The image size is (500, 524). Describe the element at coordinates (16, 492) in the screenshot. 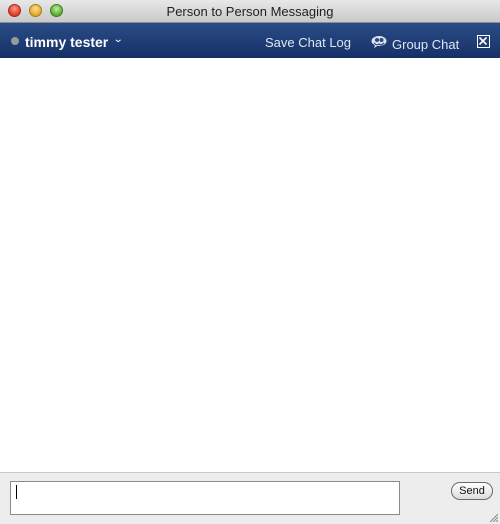

I see `text-caret` at that location.